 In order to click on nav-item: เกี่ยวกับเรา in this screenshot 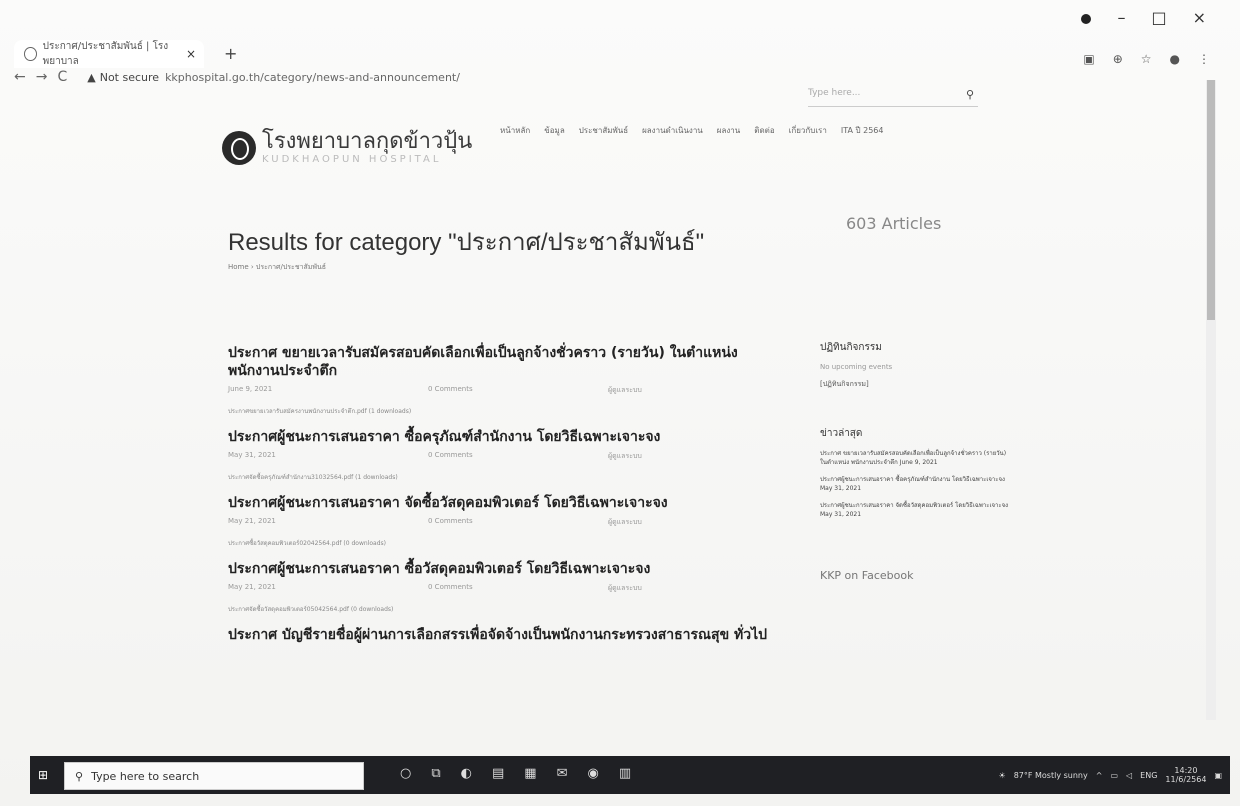, I will do `click(808, 130)`.